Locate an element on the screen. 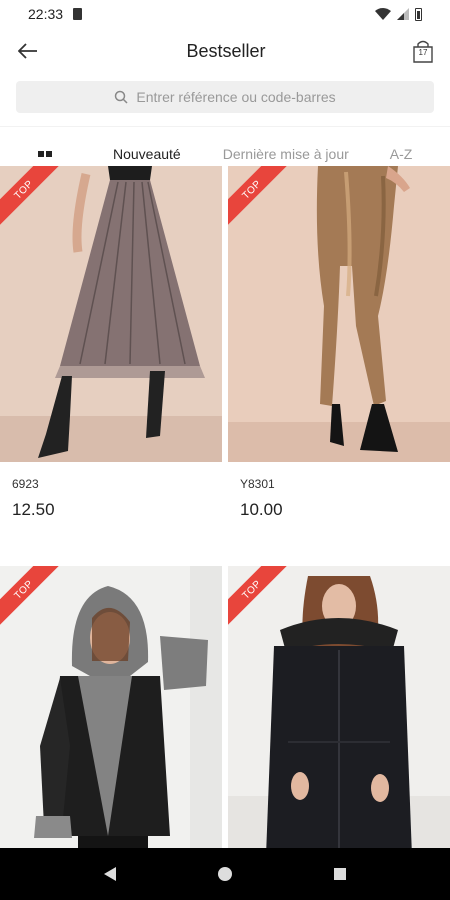  app-header: Bestseller 17 is located at coordinates (225, 51).